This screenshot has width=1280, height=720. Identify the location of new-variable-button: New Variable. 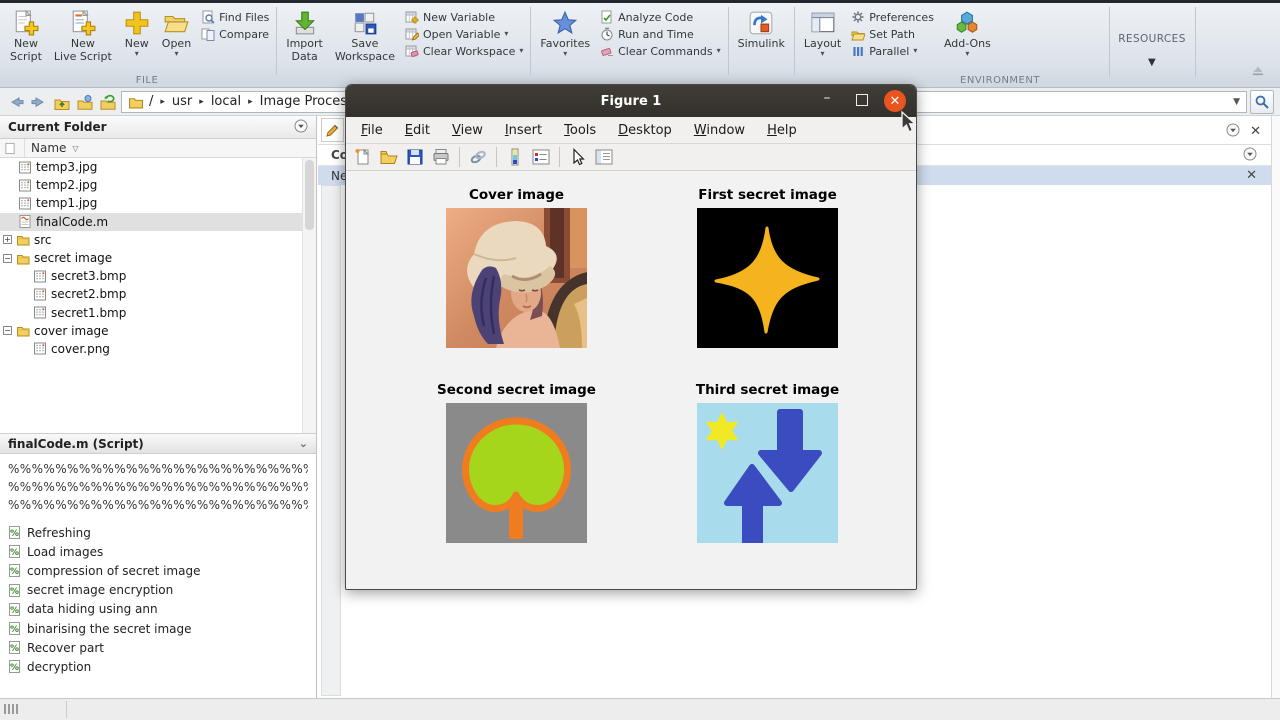
(464, 17).